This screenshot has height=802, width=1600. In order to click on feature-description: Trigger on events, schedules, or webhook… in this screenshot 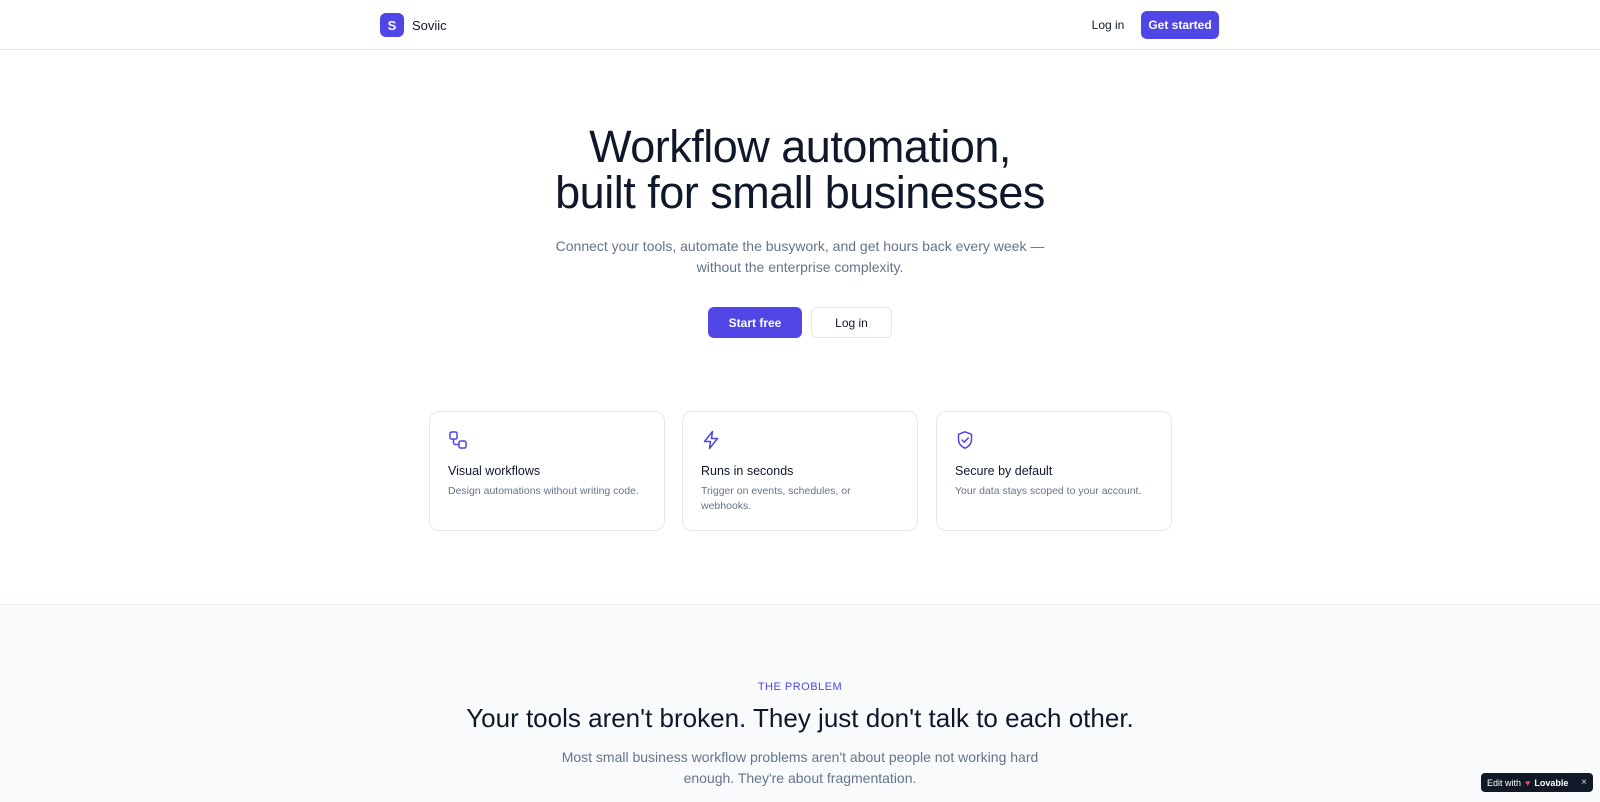, I will do `click(776, 498)`.